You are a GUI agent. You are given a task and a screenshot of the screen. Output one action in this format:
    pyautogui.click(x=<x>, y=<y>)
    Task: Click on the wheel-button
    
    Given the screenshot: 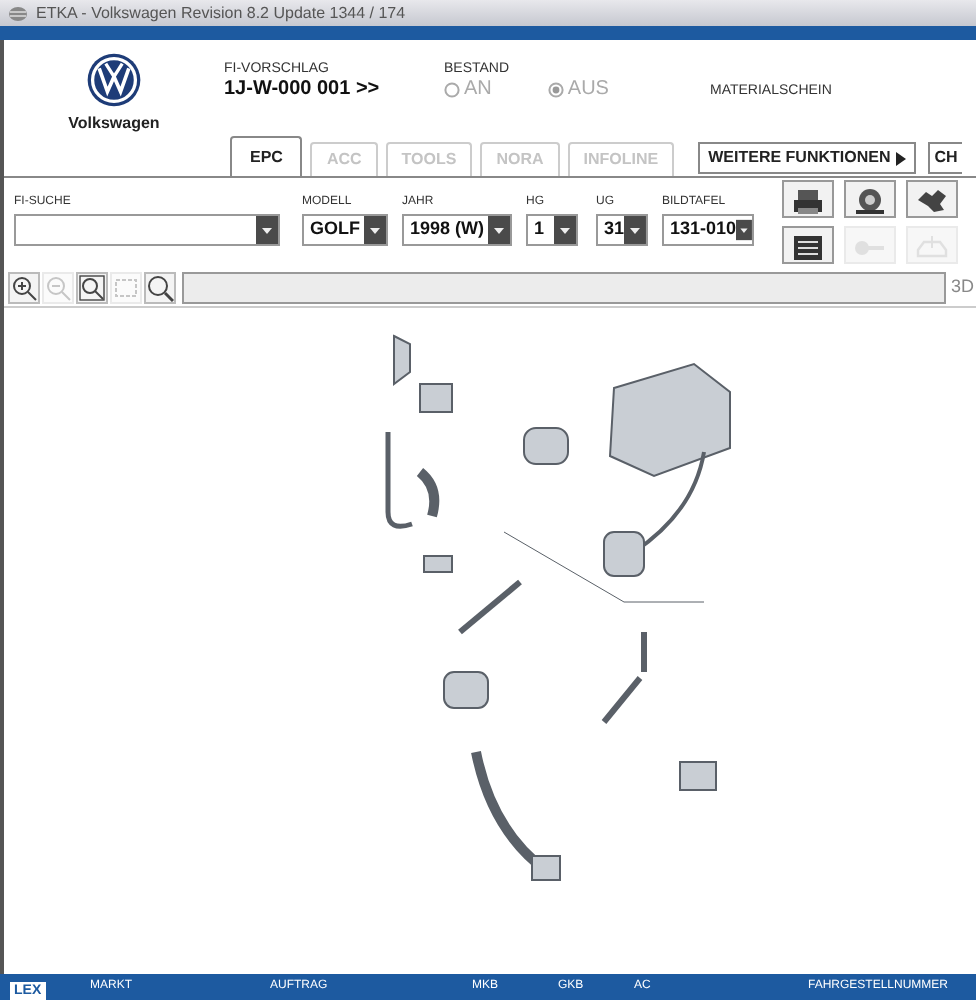 What is the action you would take?
    pyautogui.click(x=870, y=199)
    